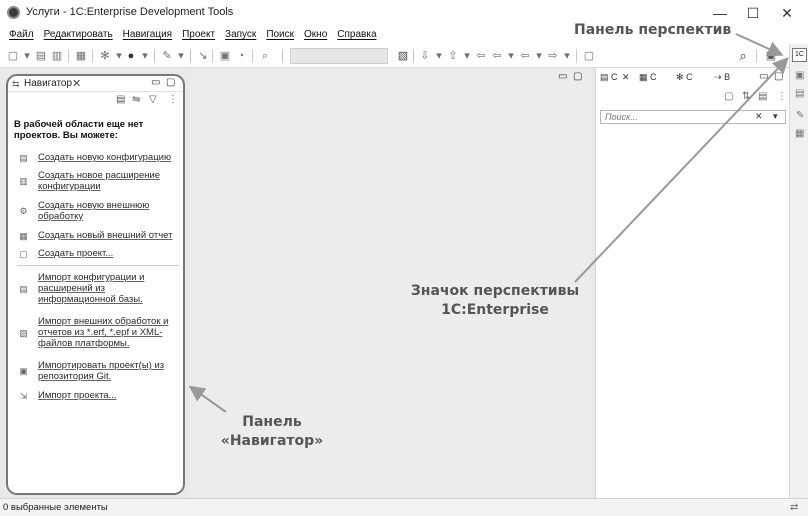 This screenshot has height=516, width=808. Describe the element at coordinates (643, 77) in the screenshot. I see `structure-icon: ▦` at that location.